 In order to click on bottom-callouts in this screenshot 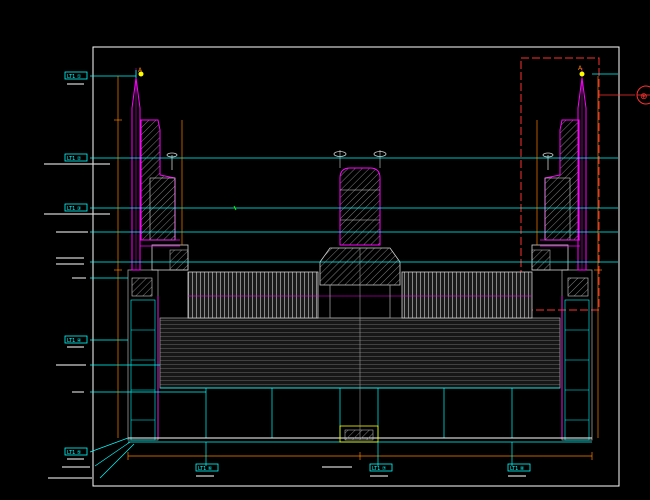, I will do `click(301, 458)`.